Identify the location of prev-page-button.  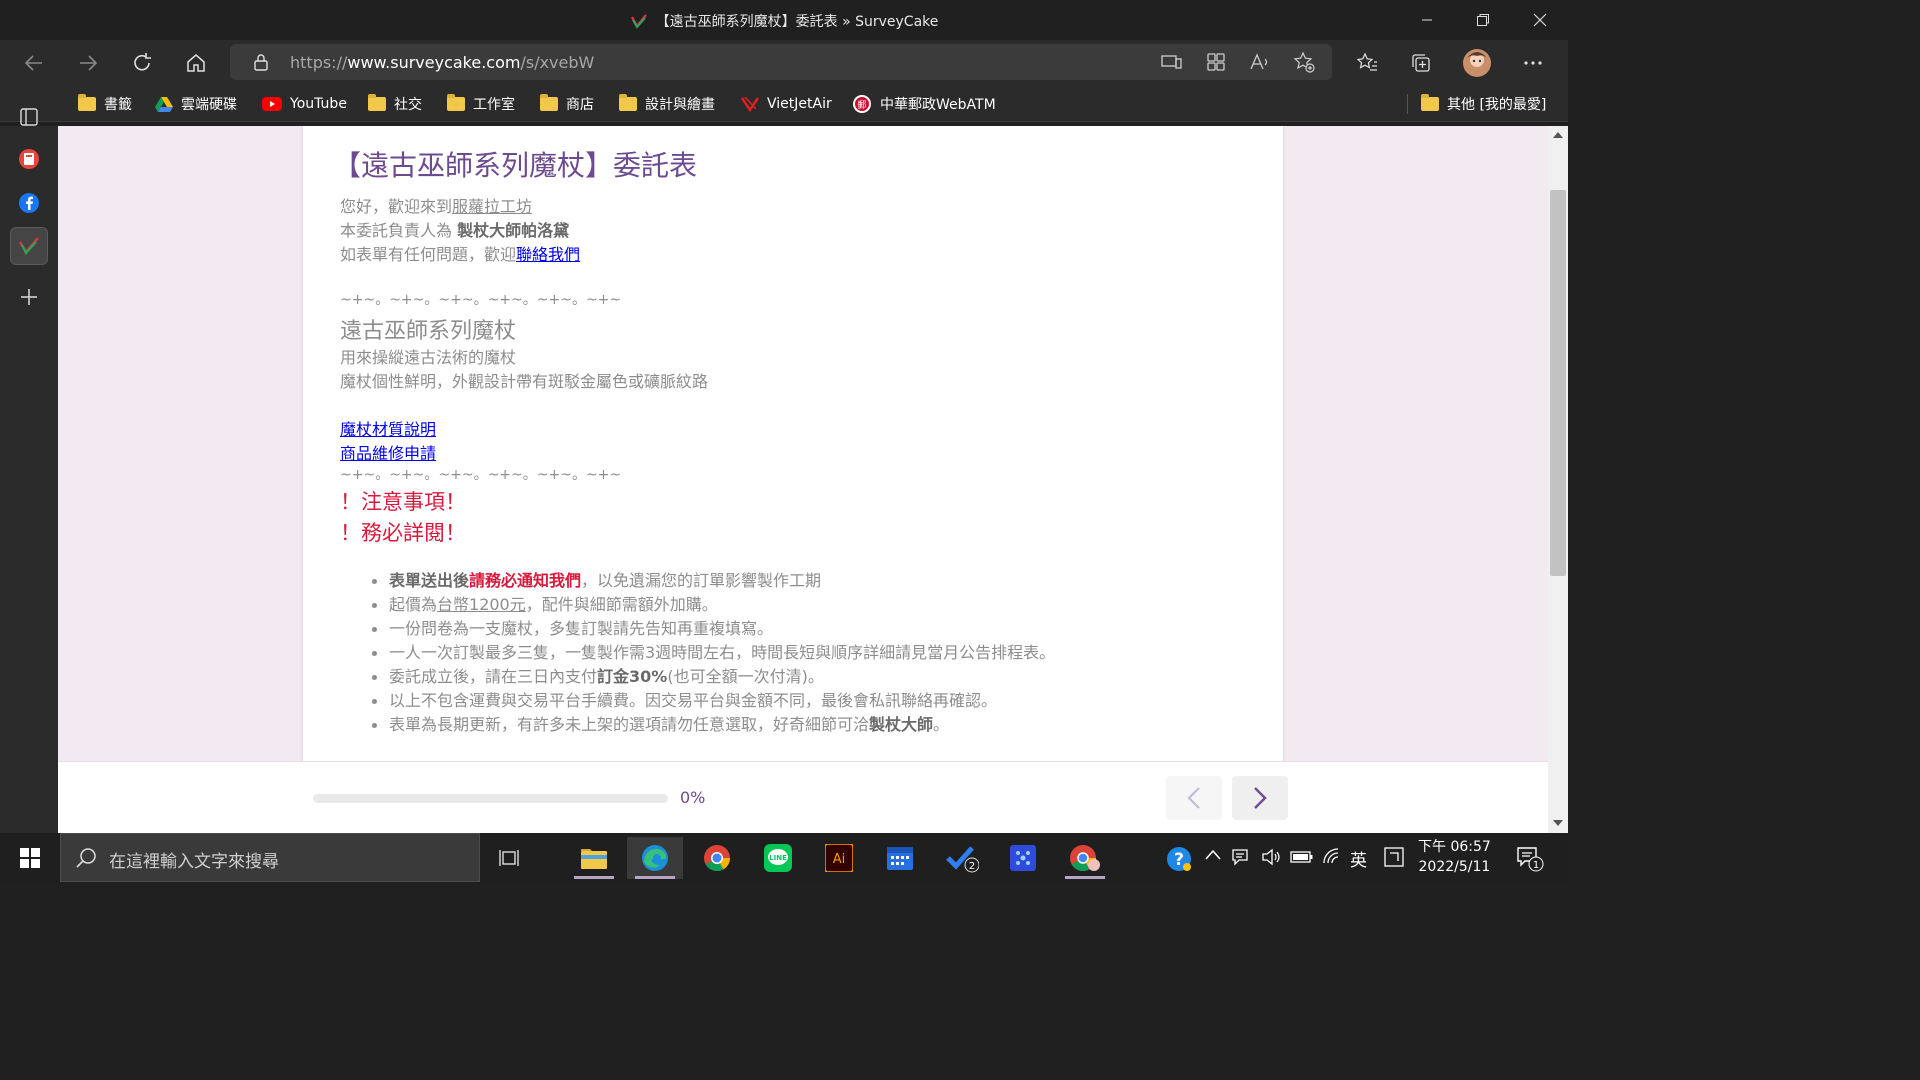
(1194, 798).